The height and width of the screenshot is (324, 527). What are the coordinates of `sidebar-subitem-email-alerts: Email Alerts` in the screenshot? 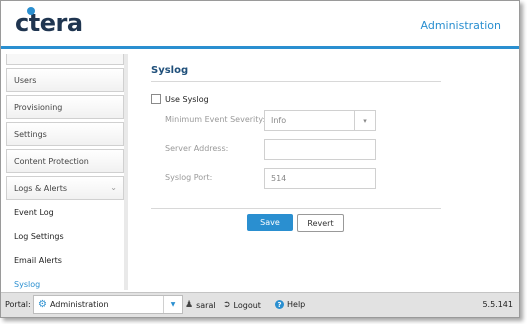 It's located at (65, 260).